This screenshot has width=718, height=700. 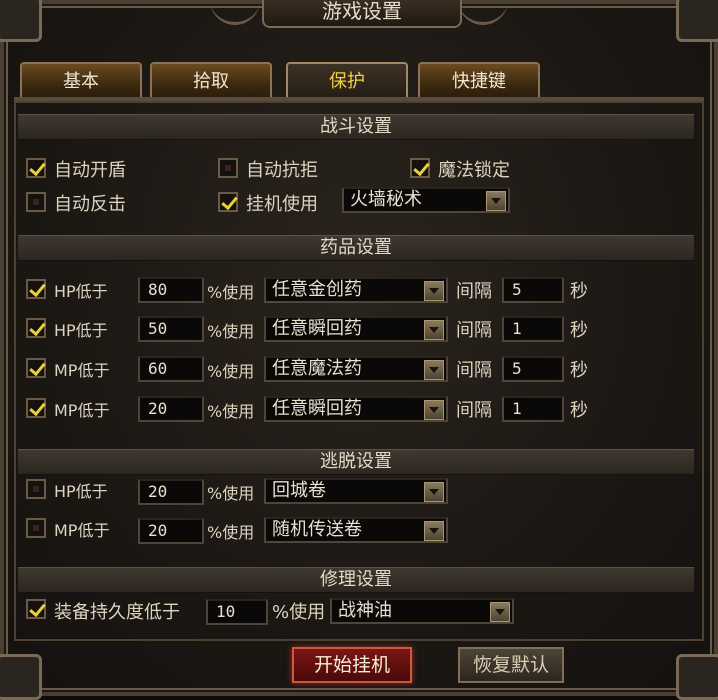 What do you see at coordinates (474, 330) in the screenshot?
I see `potion-row-2-interval-label: 间隔` at bounding box center [474, 330].